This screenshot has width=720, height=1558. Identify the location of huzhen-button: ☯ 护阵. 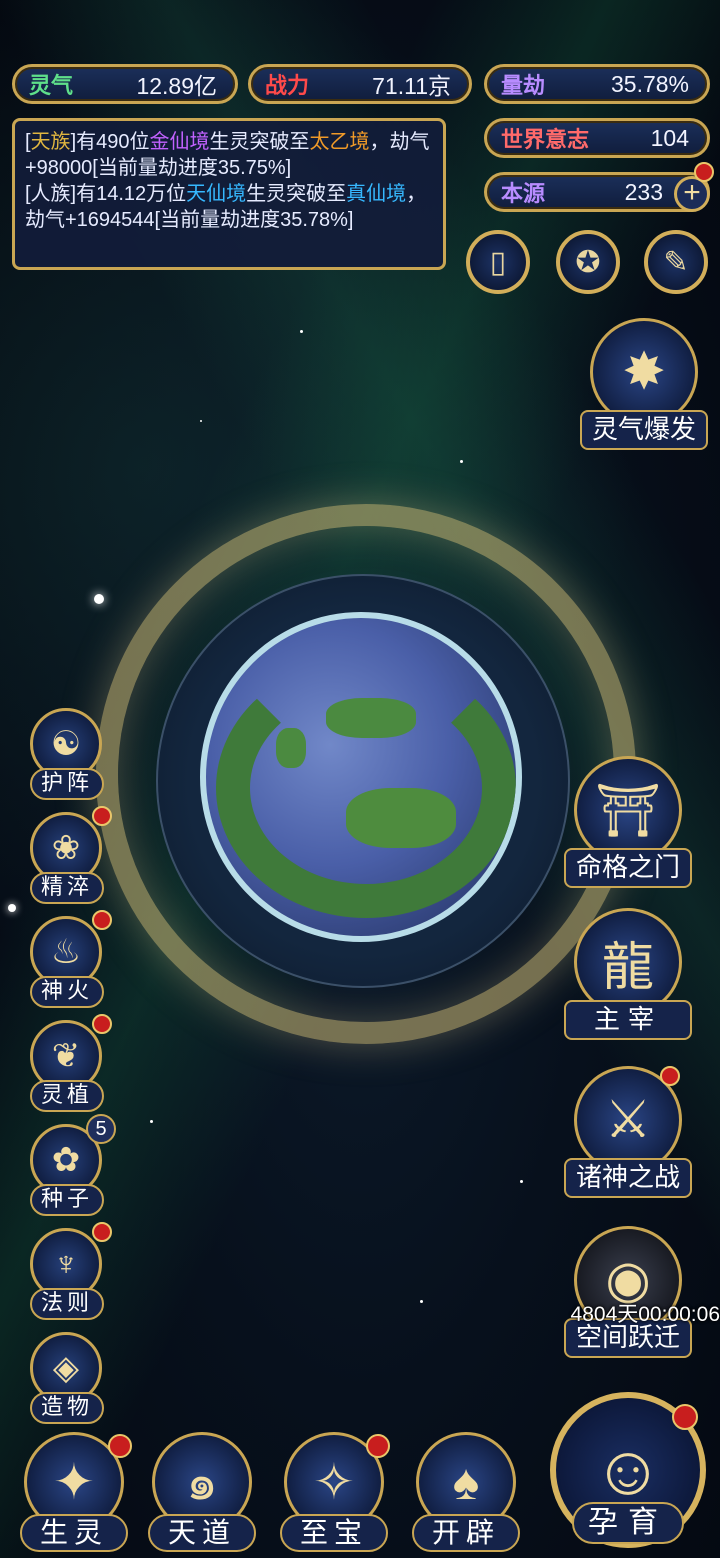
(67, 755).